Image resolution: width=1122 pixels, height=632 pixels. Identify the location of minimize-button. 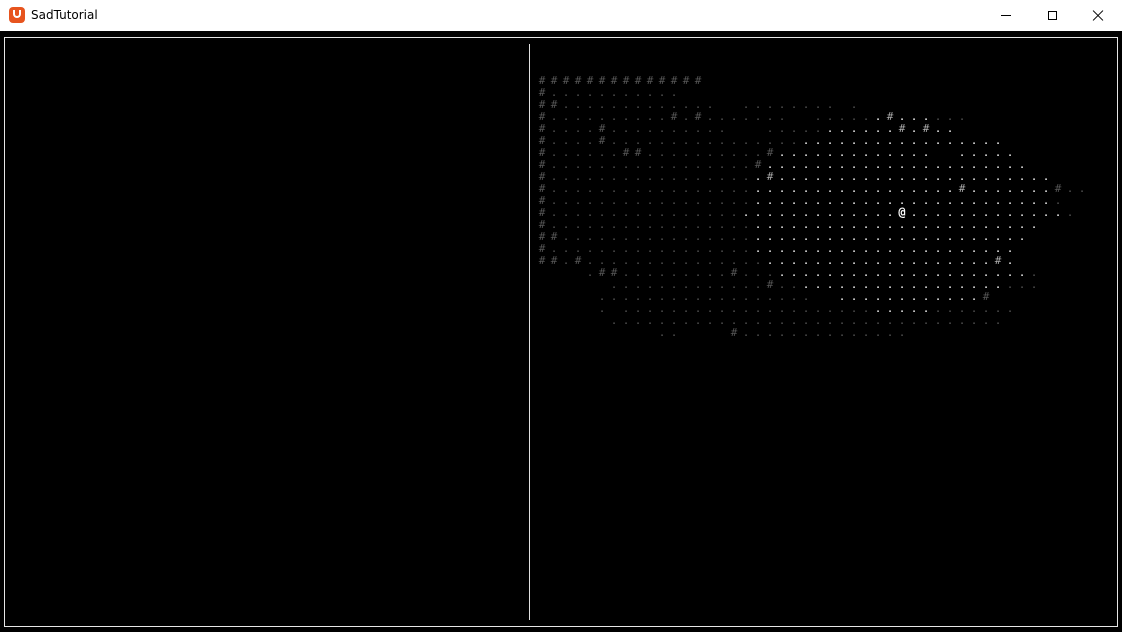
(1006, 15).